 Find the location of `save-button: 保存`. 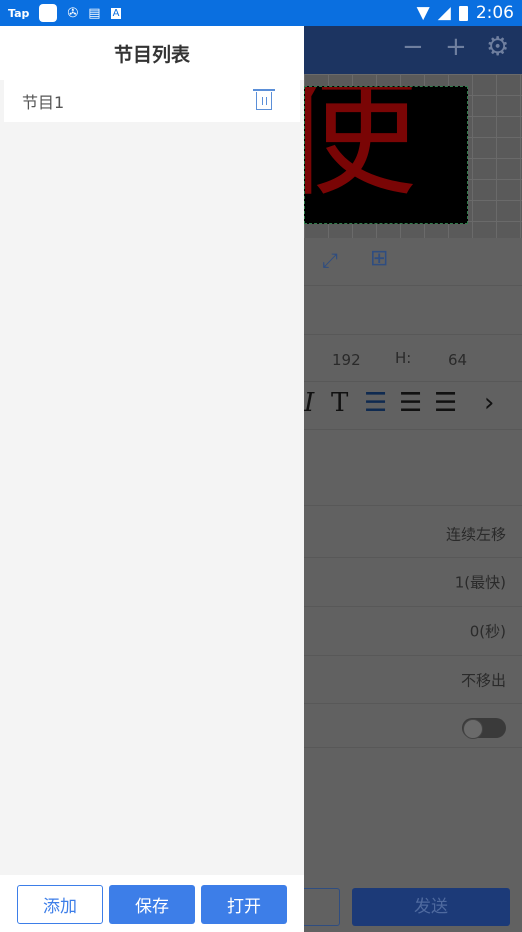

save-button: 保存 is located at coordinates (152, 904).